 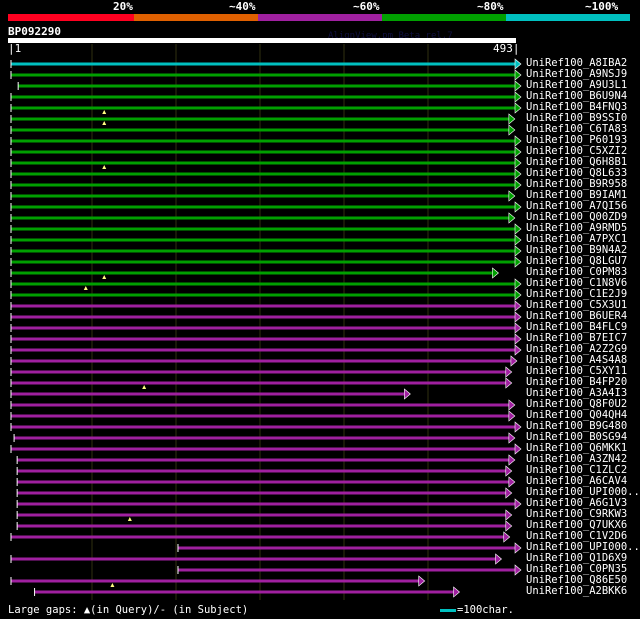 What do you see at coordinates (128, 610) in the screenshot?
I see `gap-legend: Large gaps: ▲(in Query)/- (in Subject)` at bounding box center [128, 610].